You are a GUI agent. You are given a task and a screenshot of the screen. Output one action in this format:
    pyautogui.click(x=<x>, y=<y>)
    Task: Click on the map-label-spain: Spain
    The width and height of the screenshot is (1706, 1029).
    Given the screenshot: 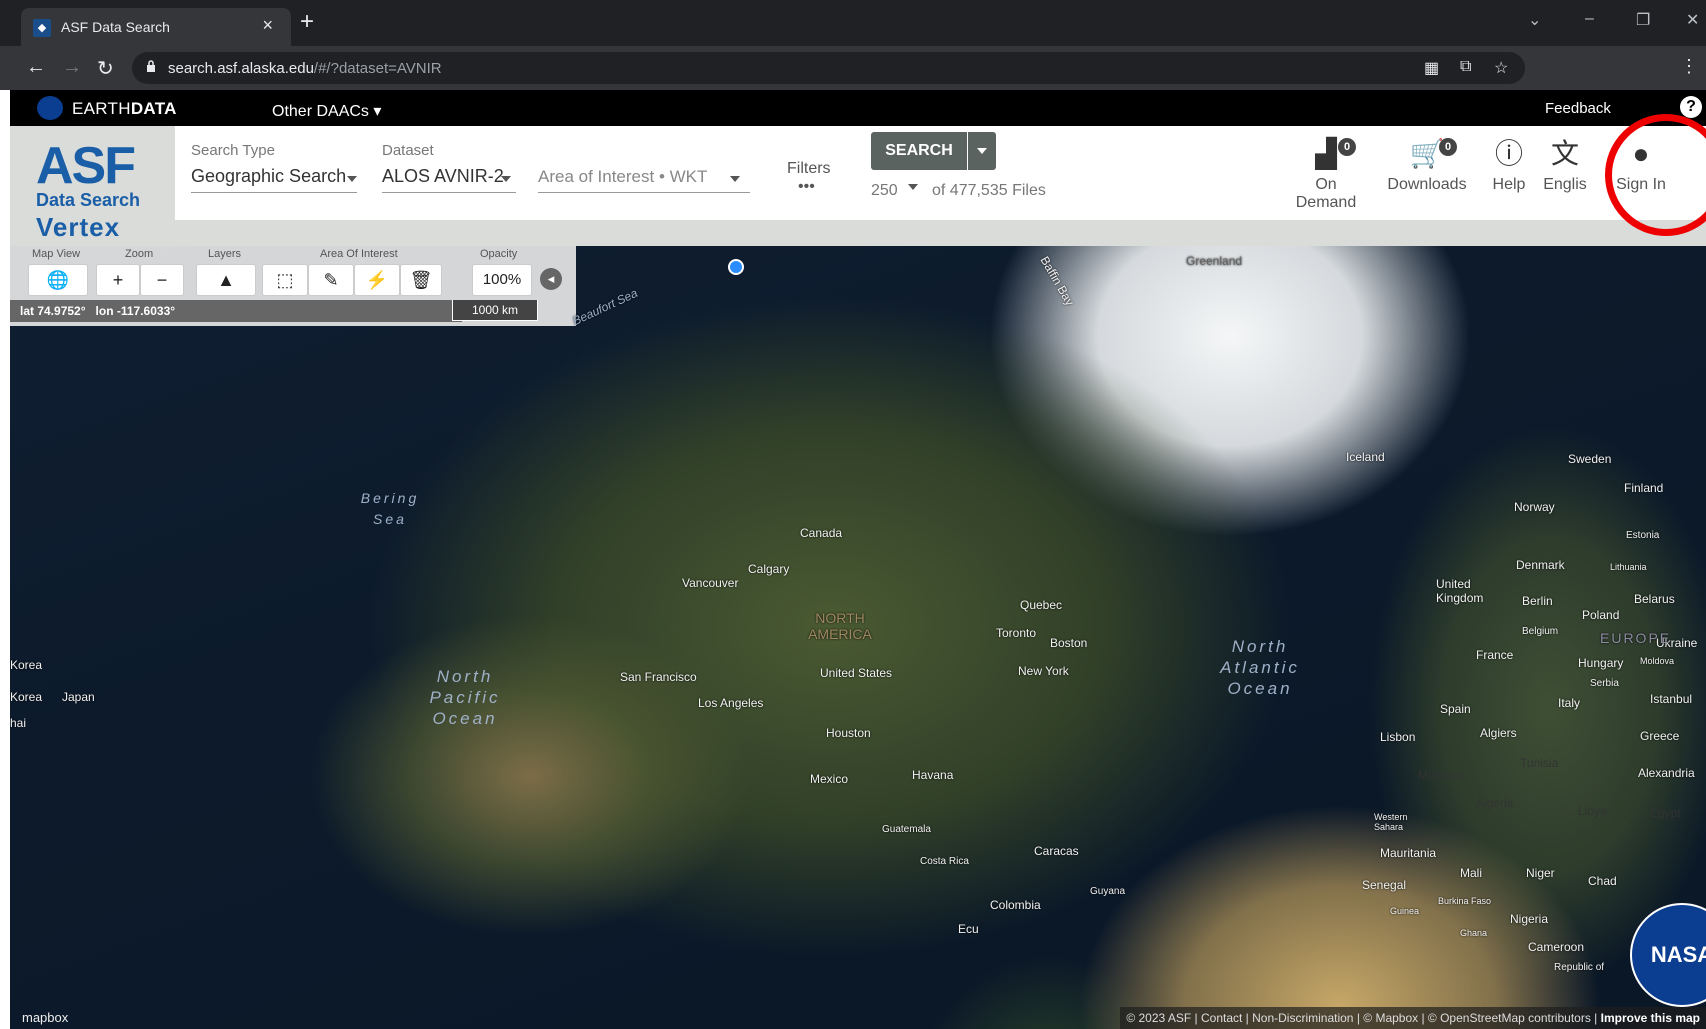 What is the action you would take?
    pyautogui.click(x=1455, y=709)
    